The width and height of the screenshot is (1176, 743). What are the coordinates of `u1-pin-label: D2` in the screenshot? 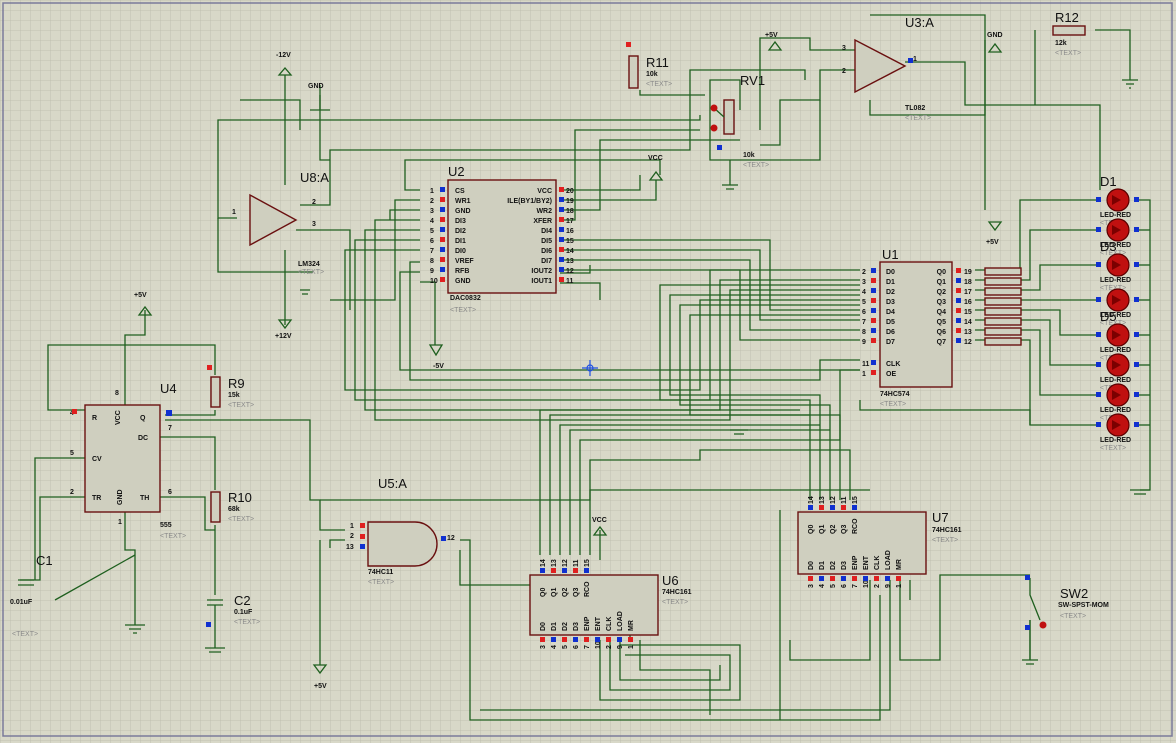 It's located at (890, 292).